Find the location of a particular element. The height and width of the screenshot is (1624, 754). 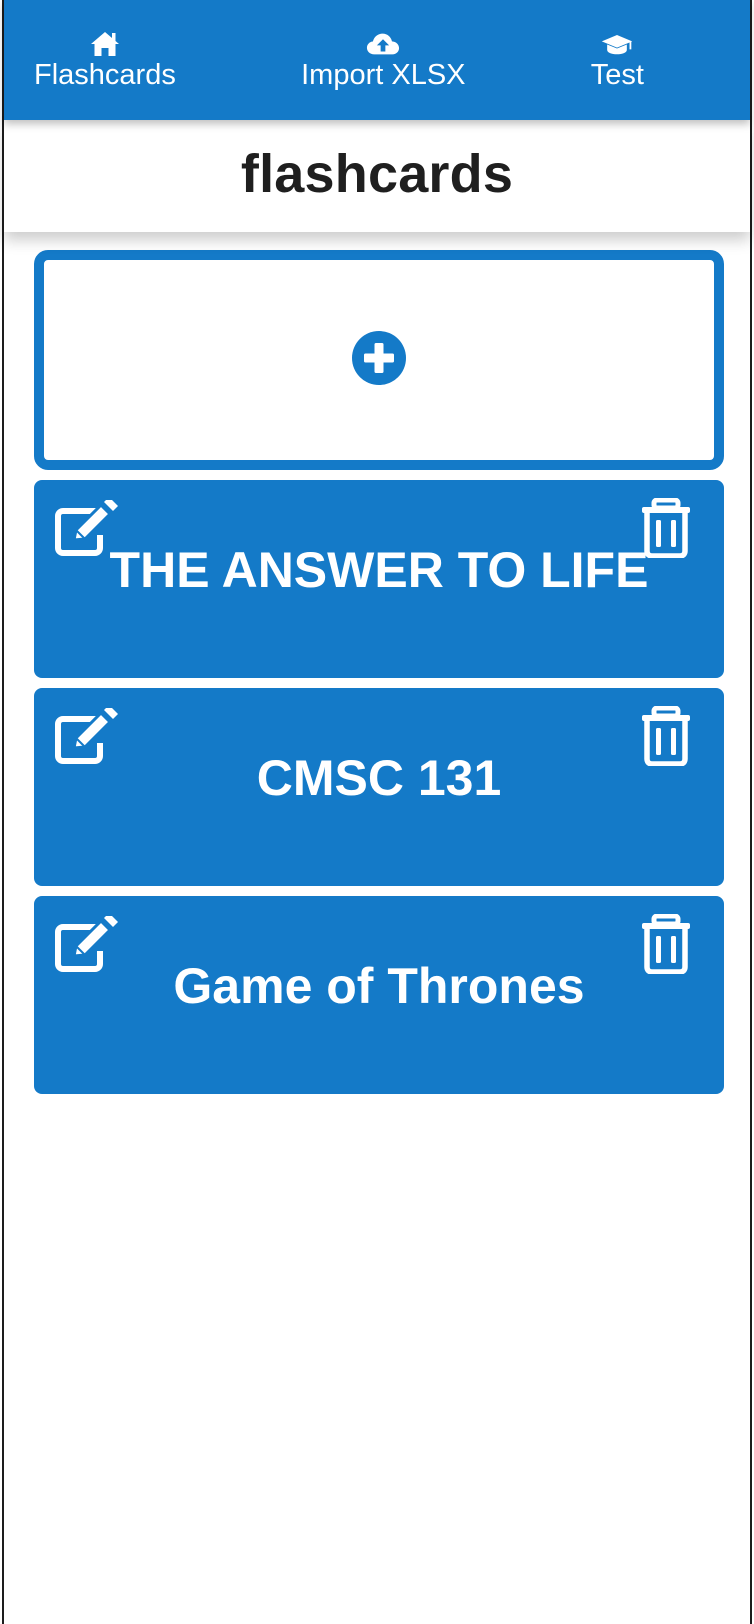

deck-card: CMSC 131 is located at coordinates (379, 787).